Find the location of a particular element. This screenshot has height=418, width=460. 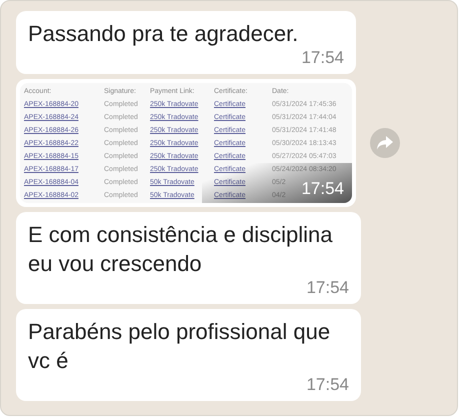

message-text: Passando pra te agradecer. is located at coordinates (164, 34).